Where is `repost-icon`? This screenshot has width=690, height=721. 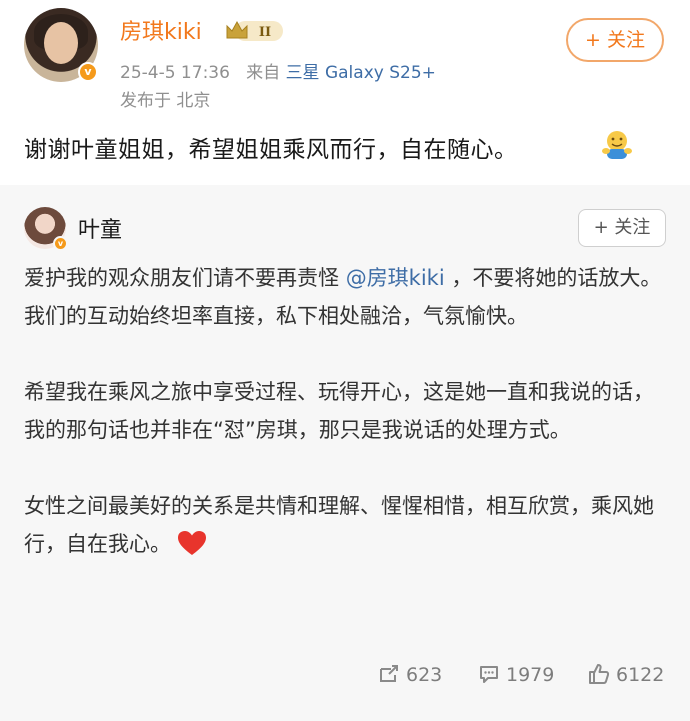
repost-icon is located at coordinates (389, 673).